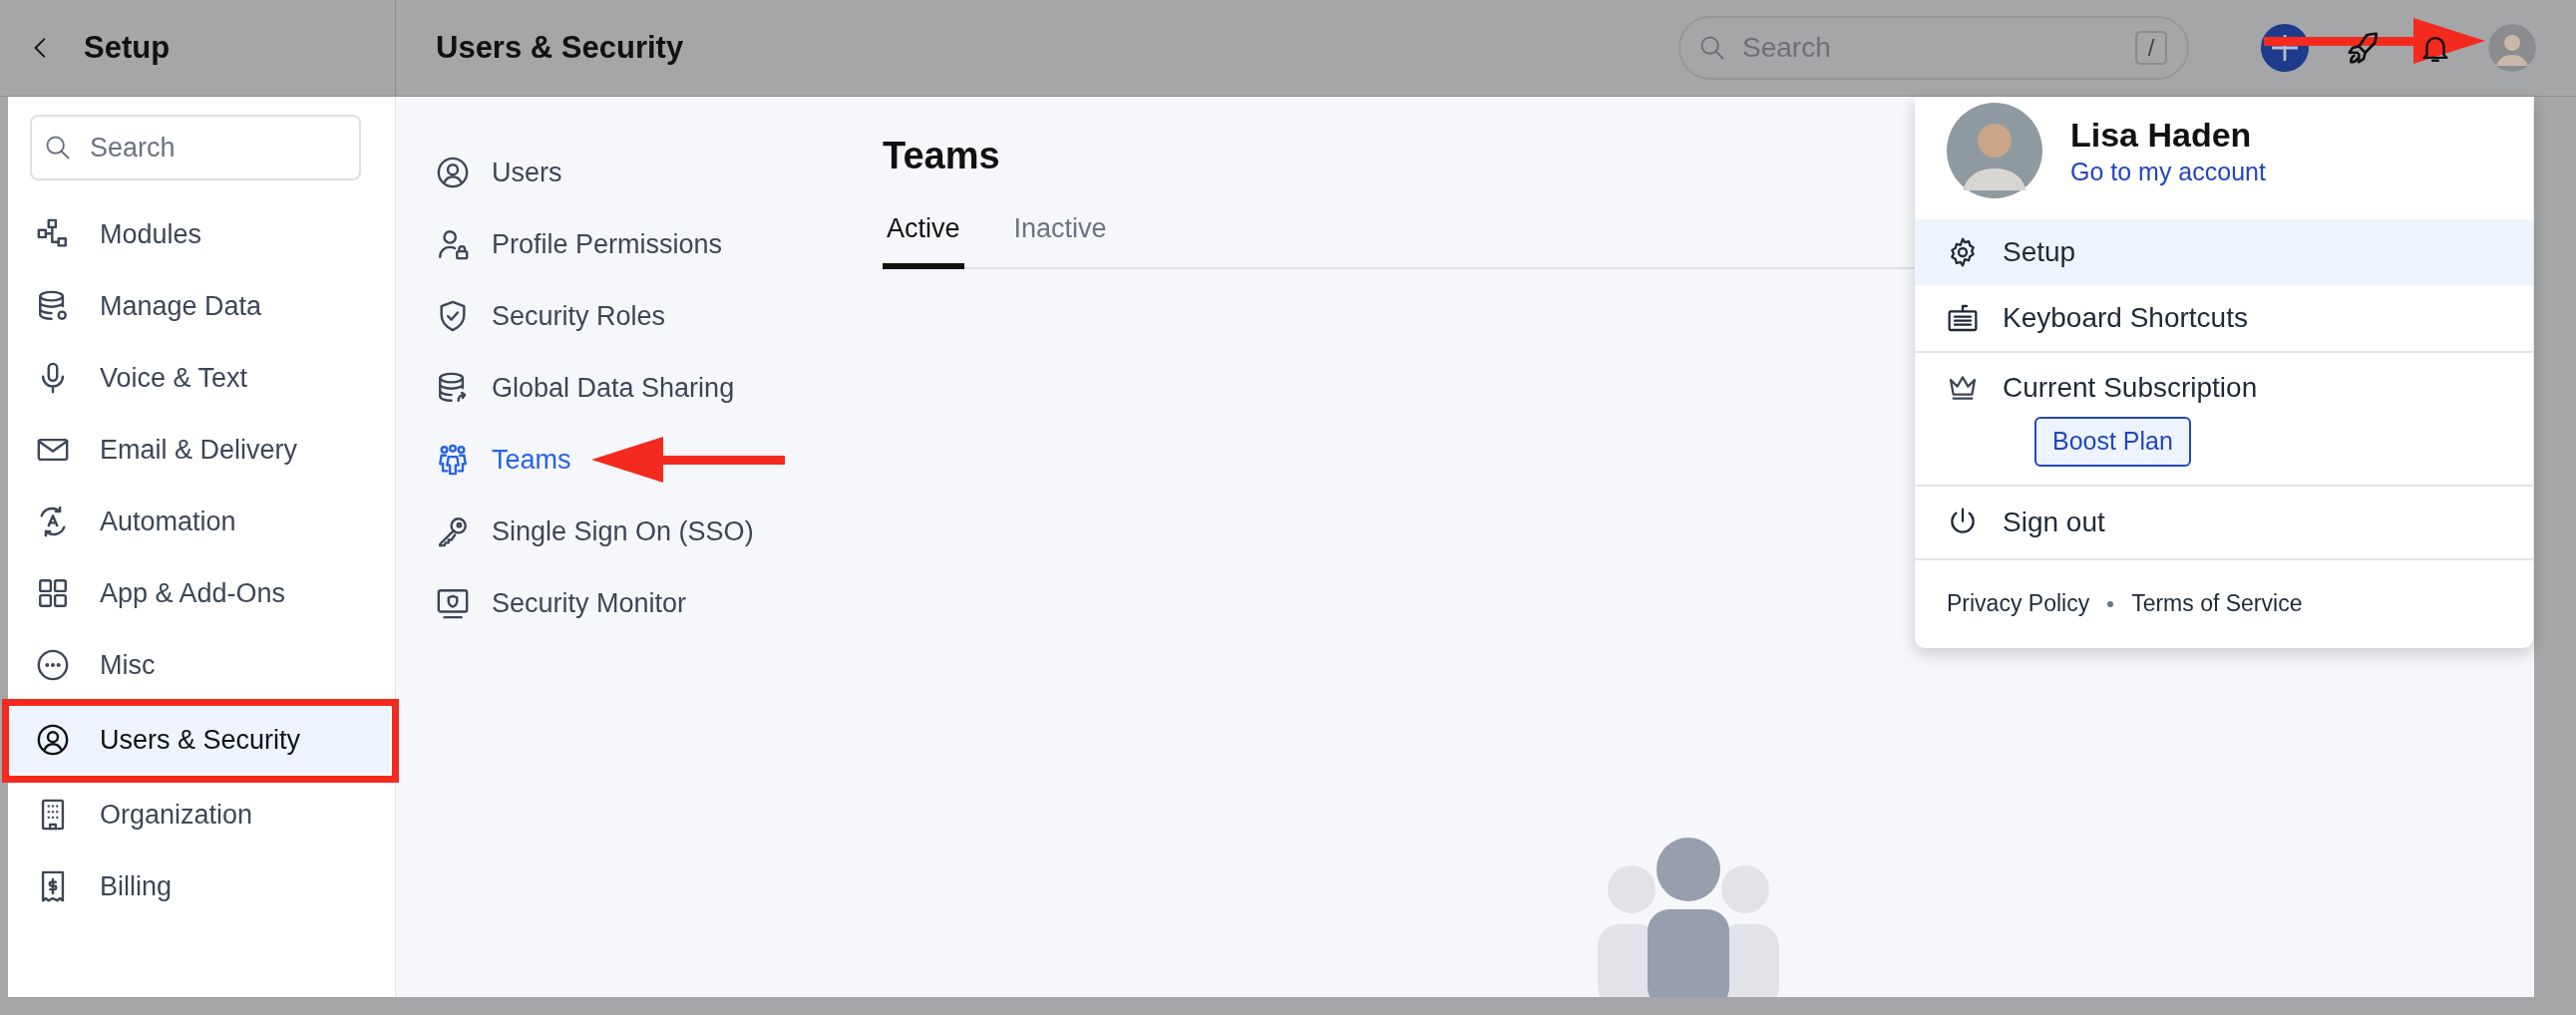  I want to click on sidebar-item: Billing, so click(201, 886).